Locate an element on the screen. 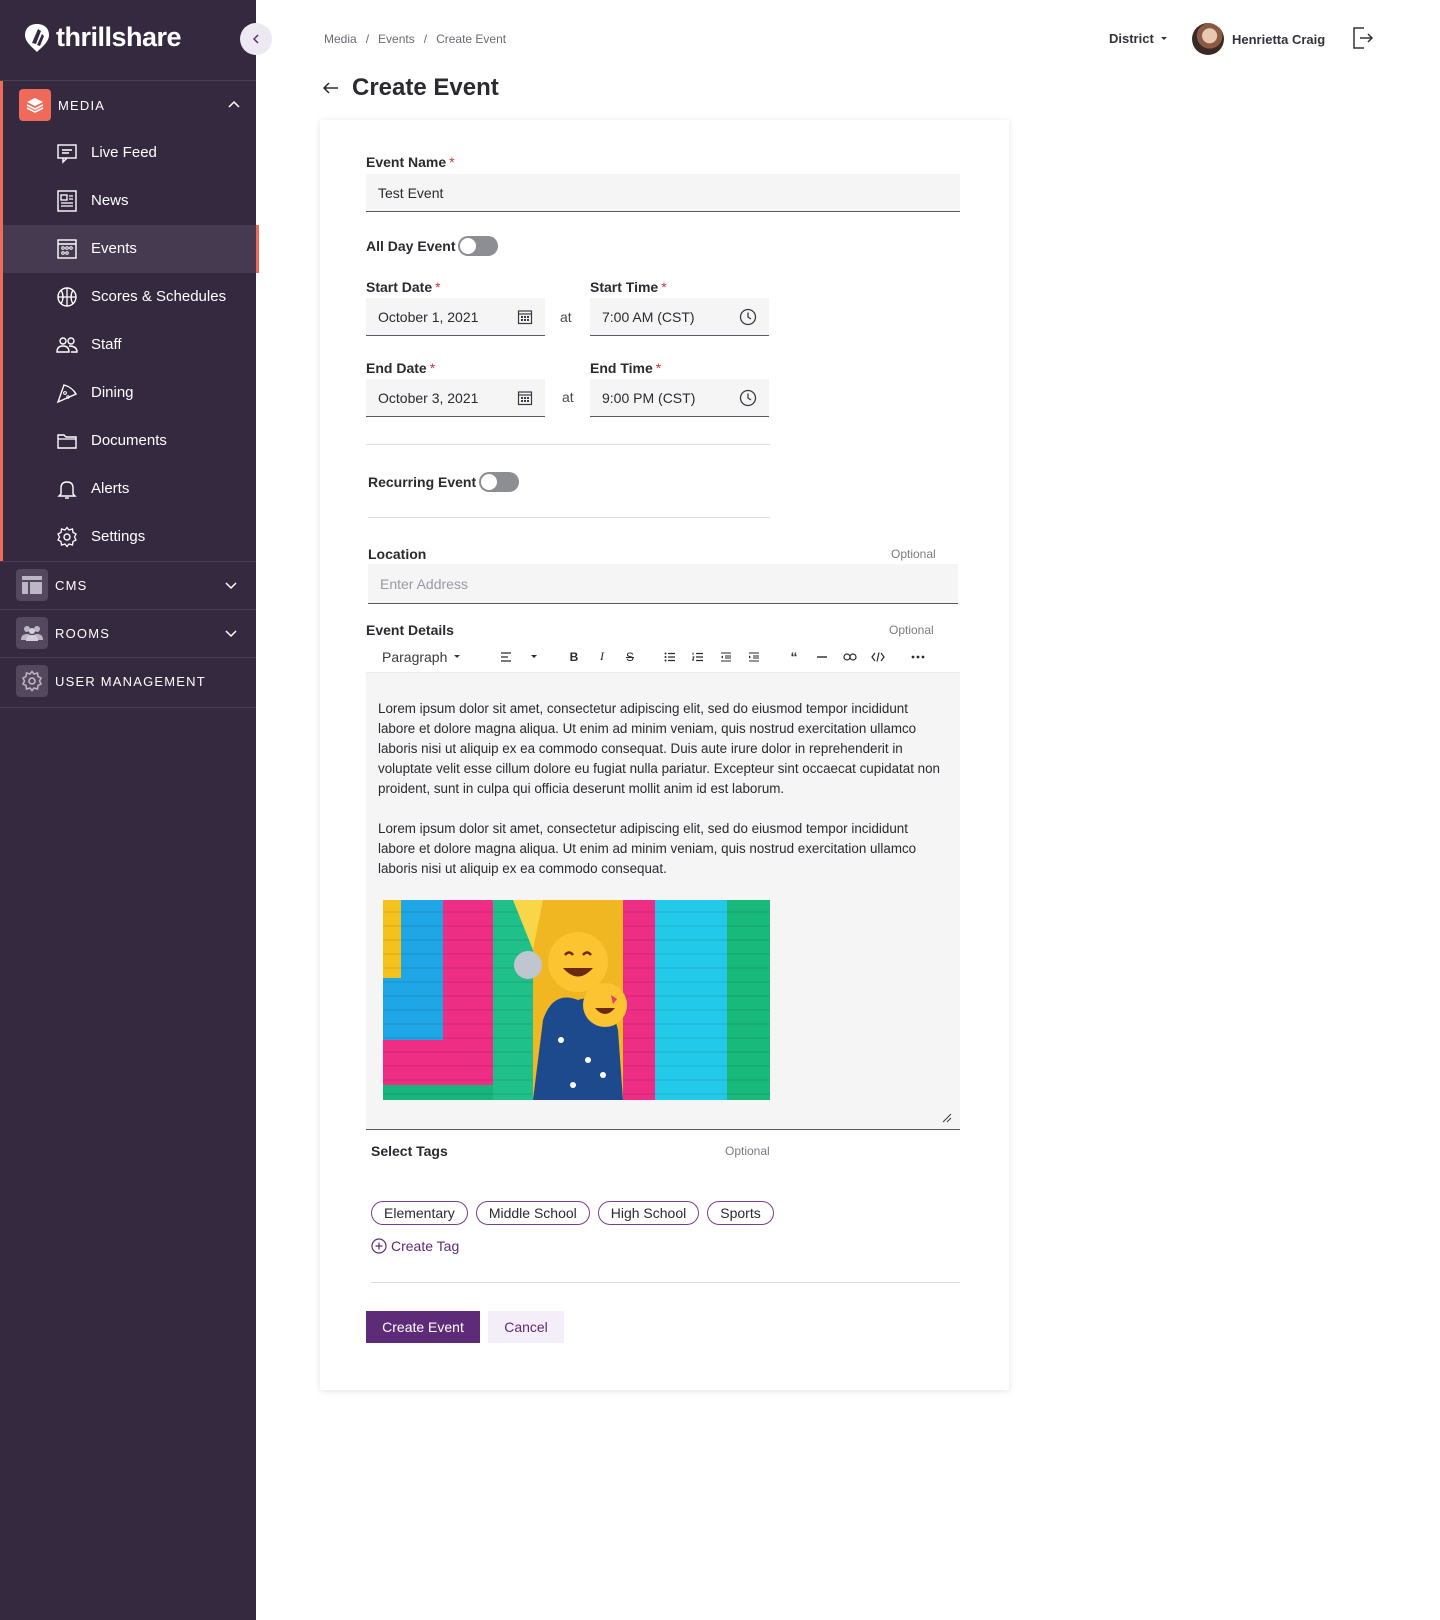 This screenshot has width=1440, height=1620. page-header: Create Event is located at coordinates (410, 88).